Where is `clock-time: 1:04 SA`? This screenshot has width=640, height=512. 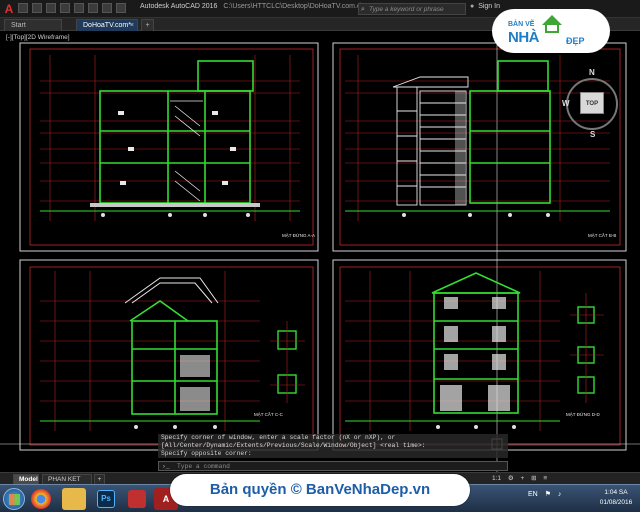
clock-time: 1:04 SA is located at coordinates (616, 492).